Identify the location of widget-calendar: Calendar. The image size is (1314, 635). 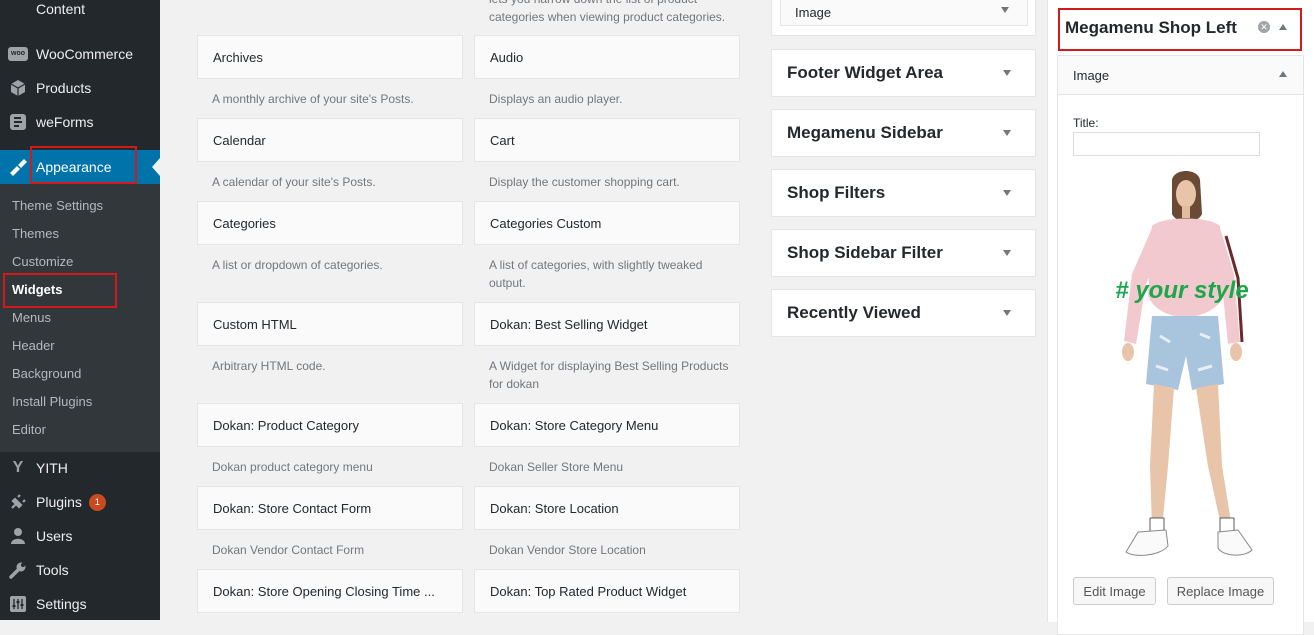
(330, 140).